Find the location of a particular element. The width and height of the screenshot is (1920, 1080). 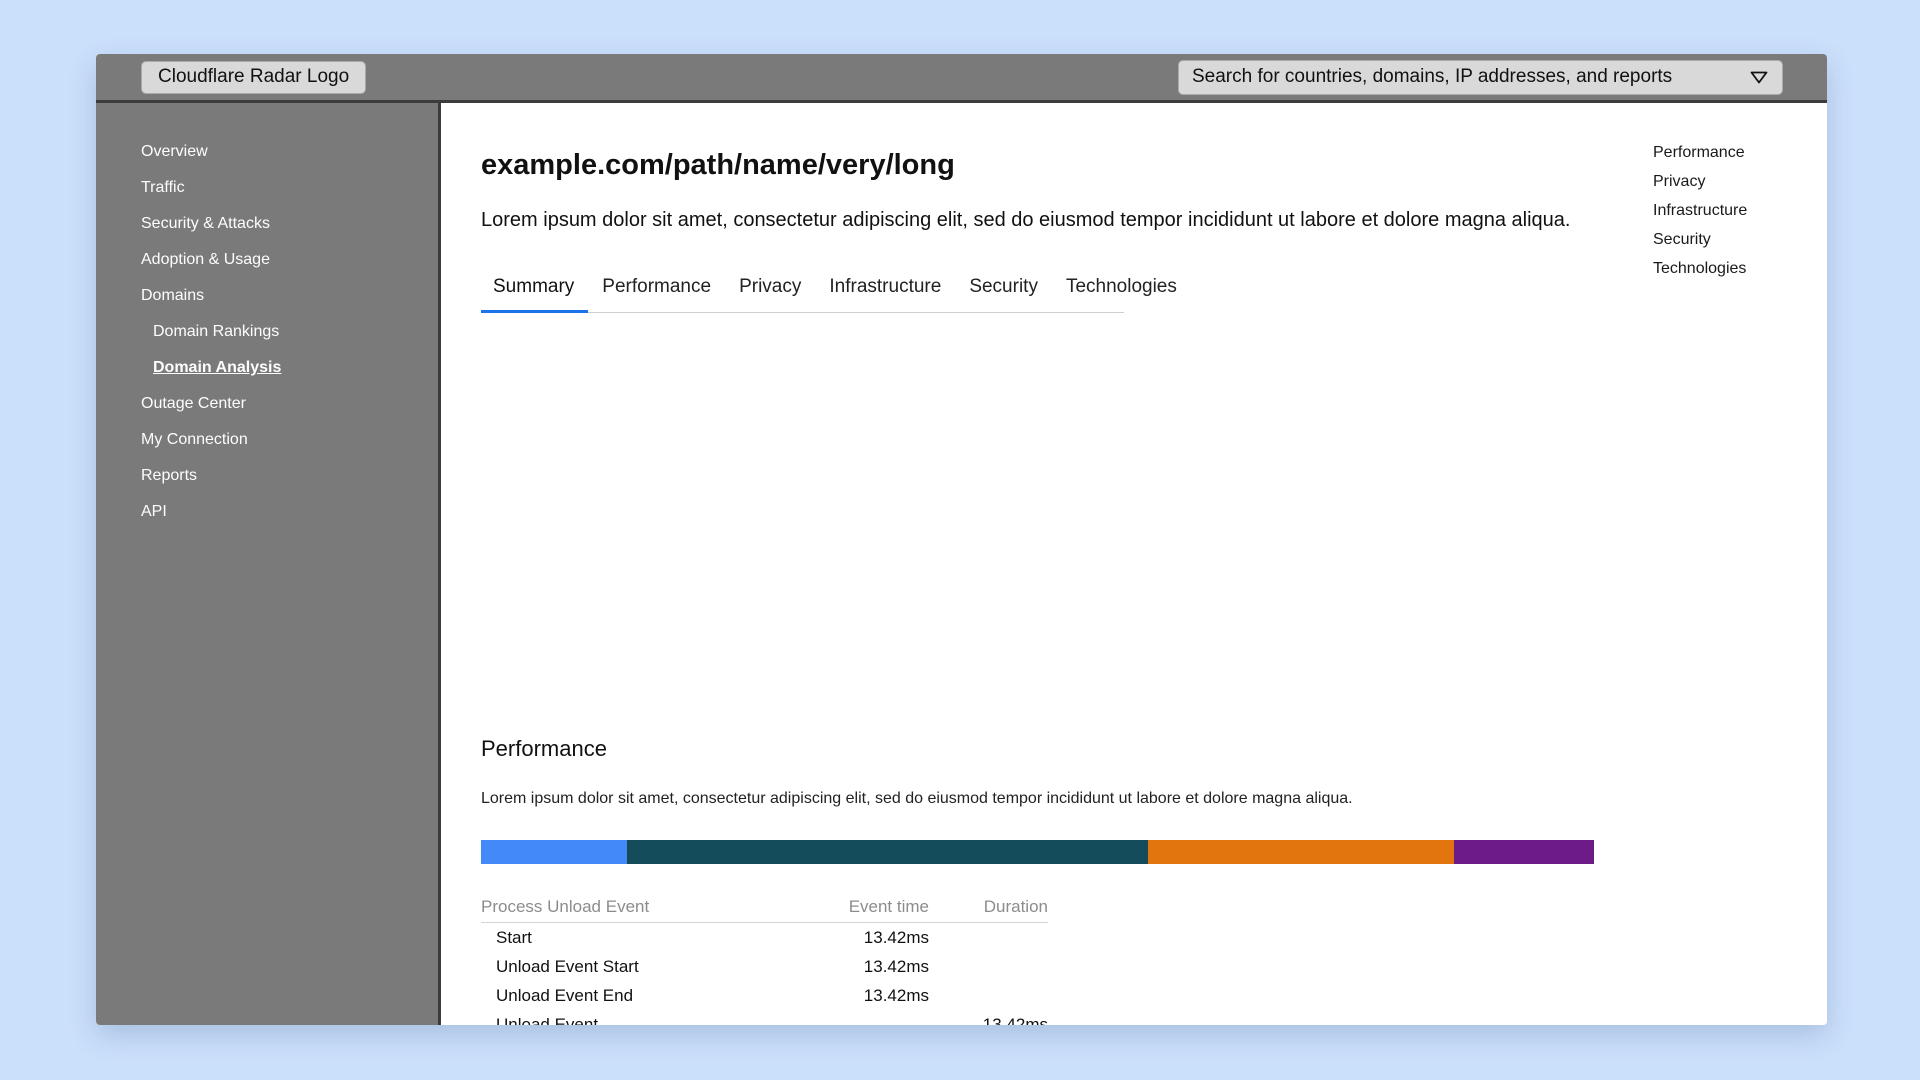

row-label: Unload Event is located at coordinates (547, 1020).